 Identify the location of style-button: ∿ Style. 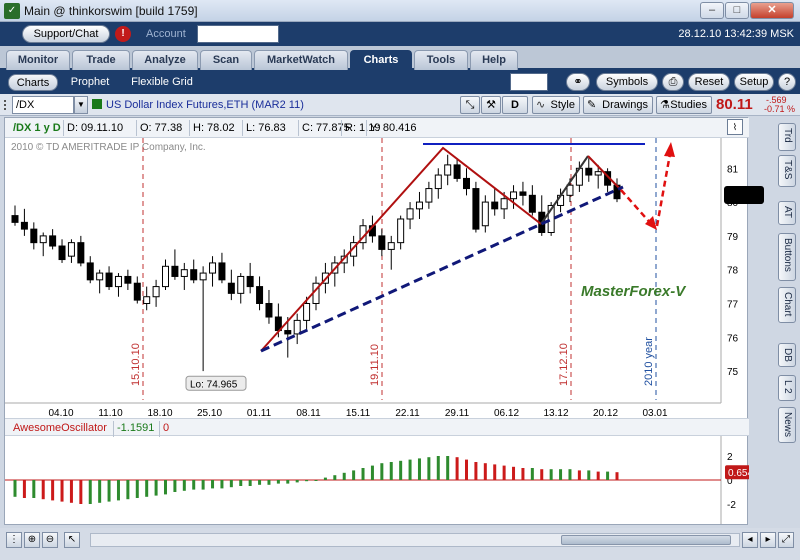
(556, 105).